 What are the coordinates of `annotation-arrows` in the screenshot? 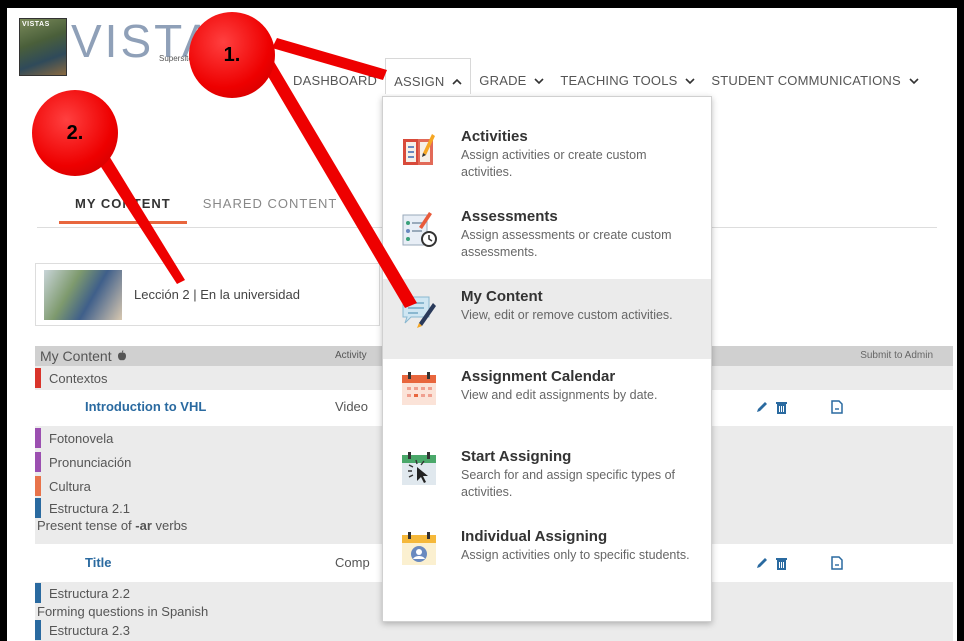 It's located at (254, 173).